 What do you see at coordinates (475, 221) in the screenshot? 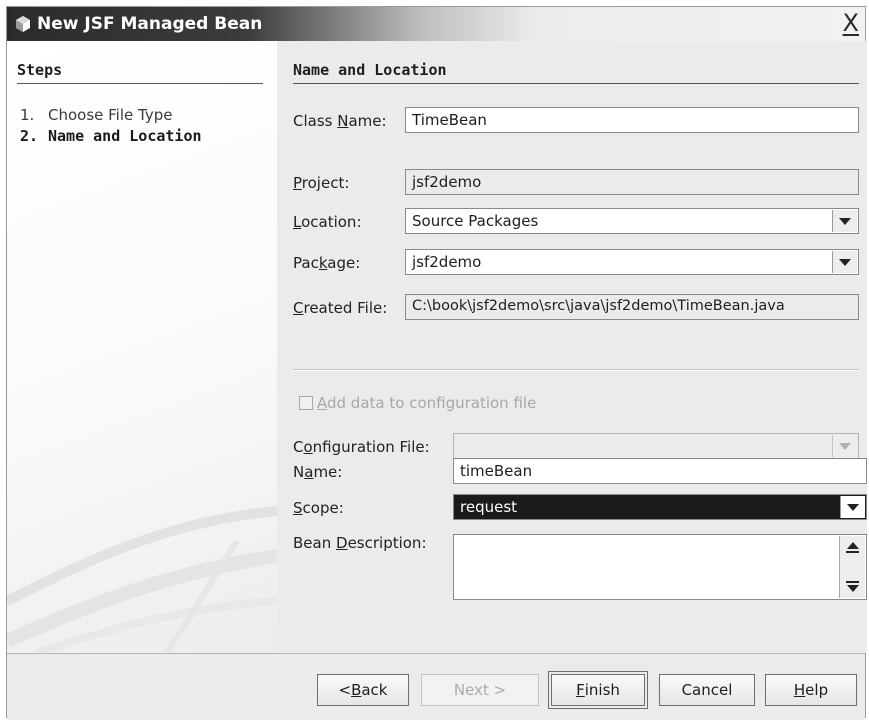
I see `location-value: Source Packages` at bounding box center [475, 221].